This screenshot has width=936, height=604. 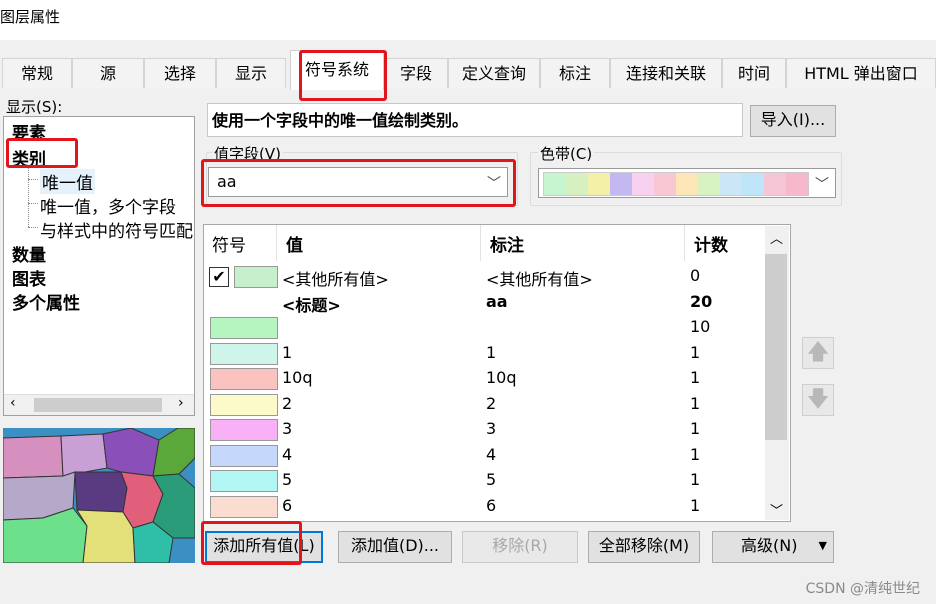 I want to click on table-vertical-scrollbar: ︿ ﹀, so click(x=777, y=373).